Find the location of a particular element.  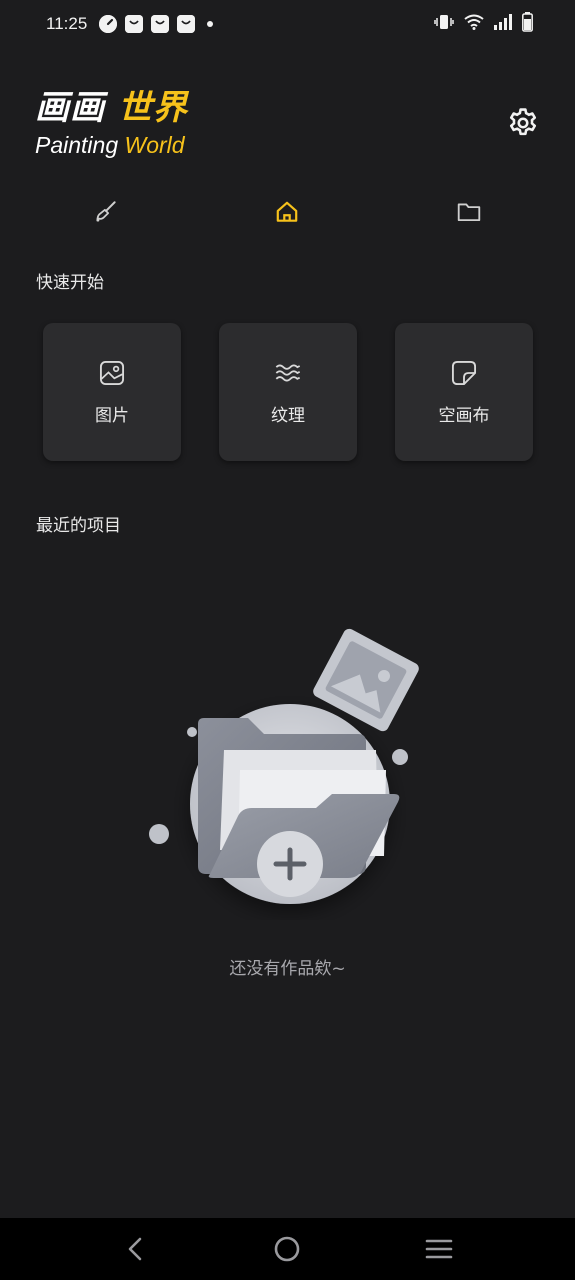

logo-cn: 画画 世界 is located at coordinates (287, 108).